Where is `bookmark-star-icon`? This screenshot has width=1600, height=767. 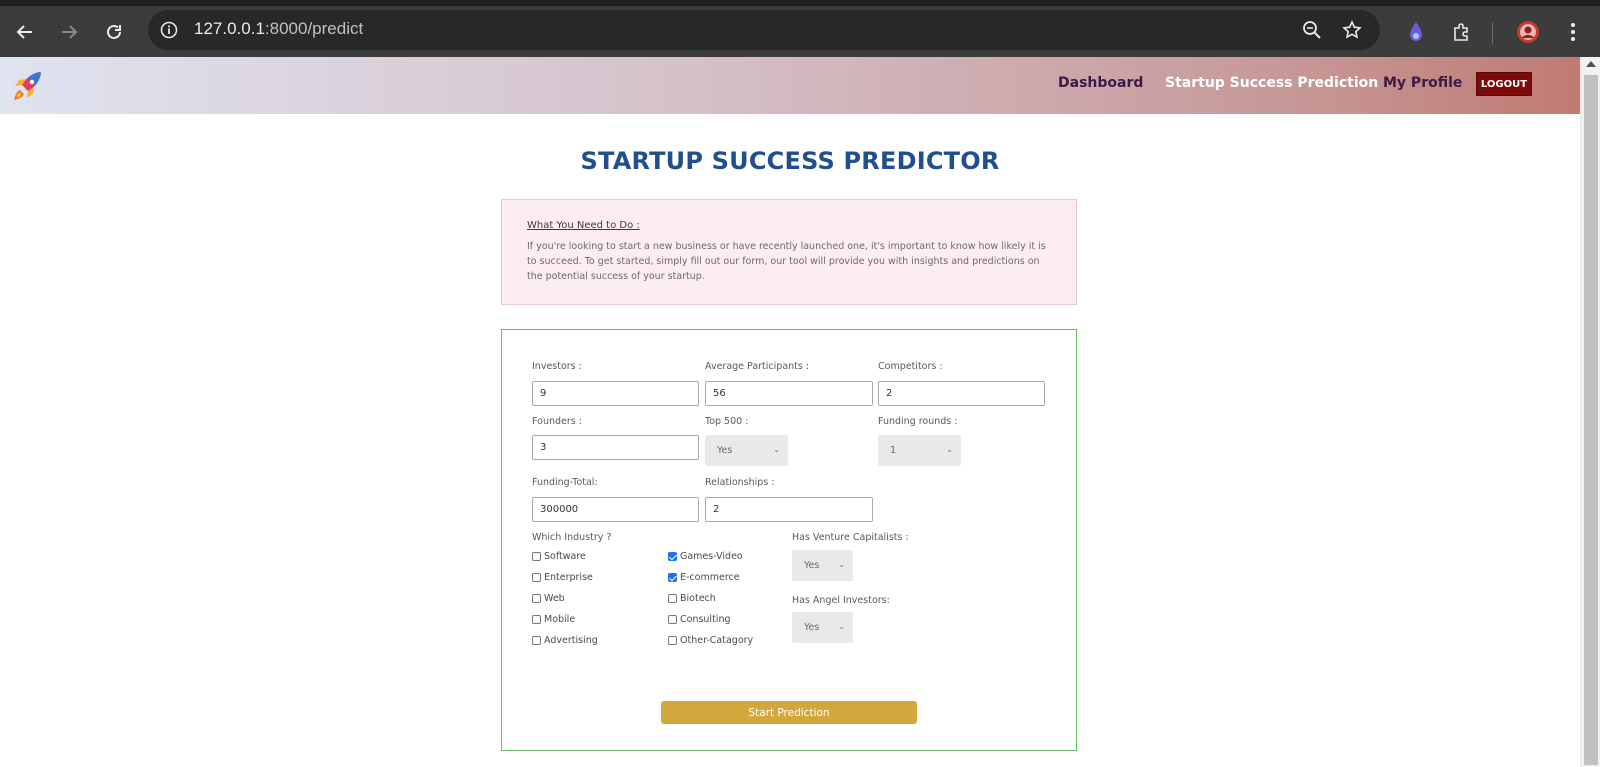
bookmark-star-icon is located at coordinates (1352, 30).